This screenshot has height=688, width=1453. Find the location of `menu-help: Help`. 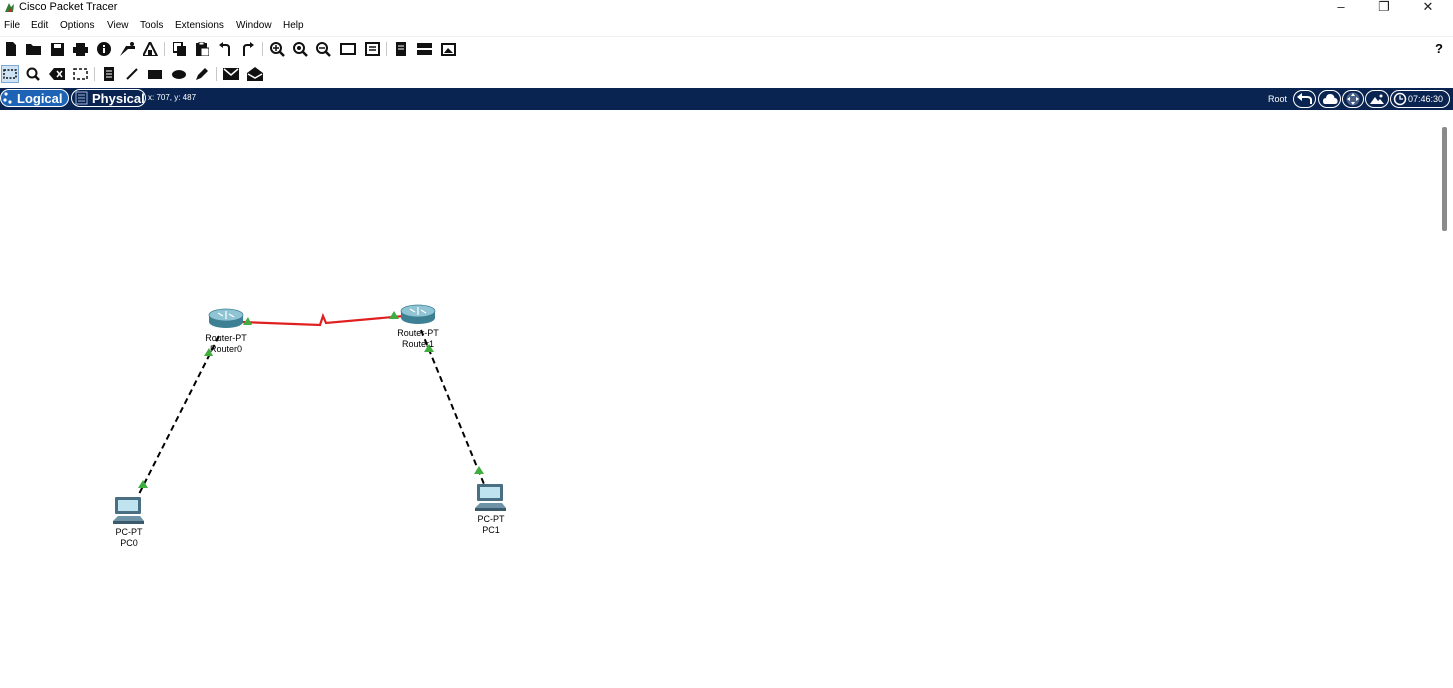

menu-help: Help is located at coordinates (293, 25).